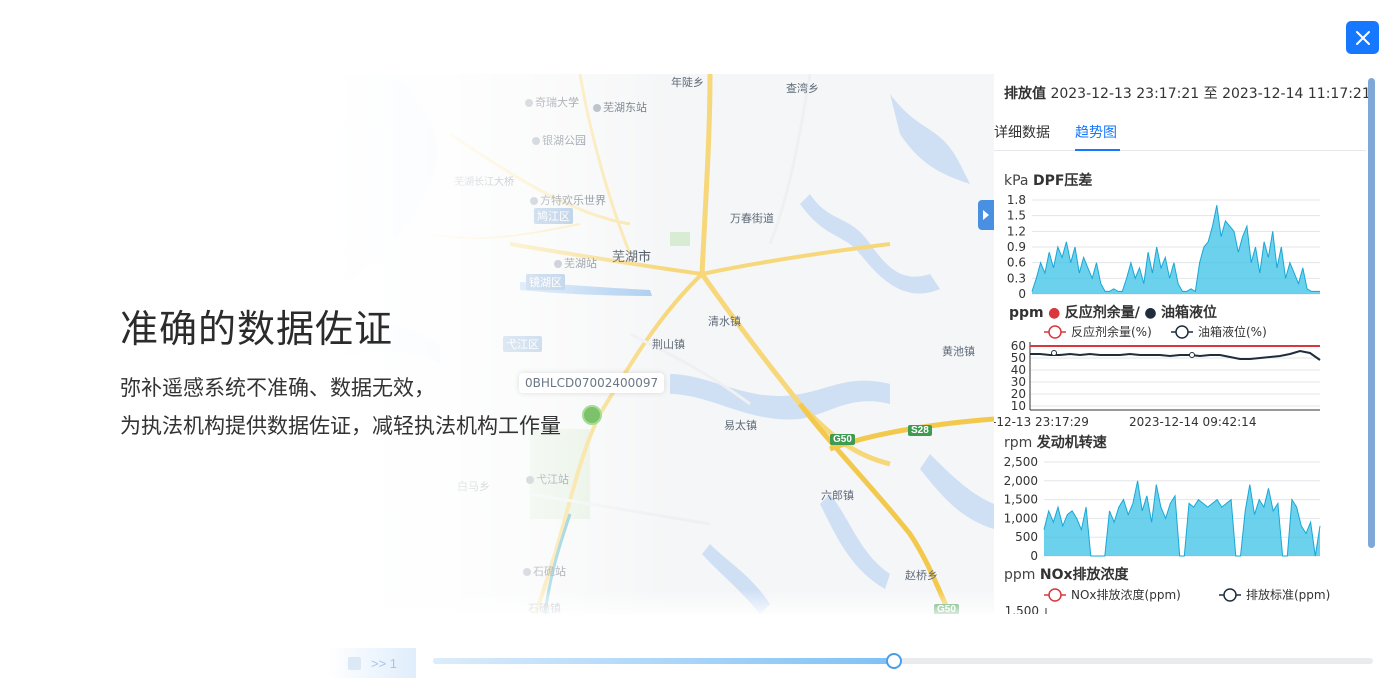  Describe the element at coordinates (1111, 331) in the screenshot. I see `legend-label: 反应剂余量(%)` at that location.